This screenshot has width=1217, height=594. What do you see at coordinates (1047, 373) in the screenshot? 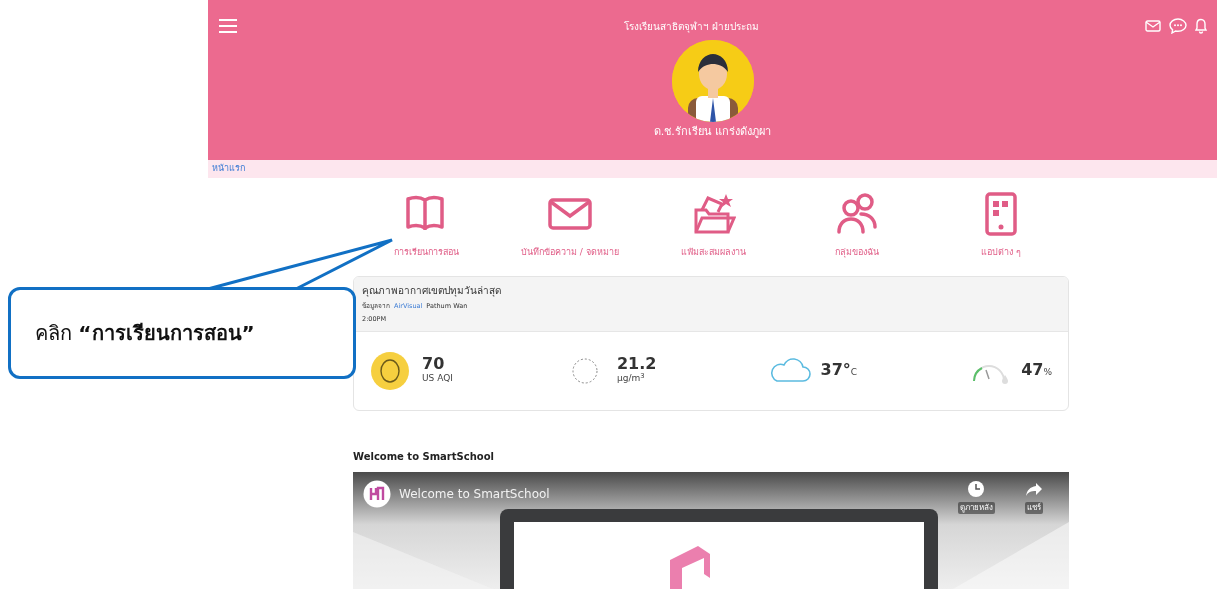
I see `reading-unit: %` at bounding box center [1047, 373].